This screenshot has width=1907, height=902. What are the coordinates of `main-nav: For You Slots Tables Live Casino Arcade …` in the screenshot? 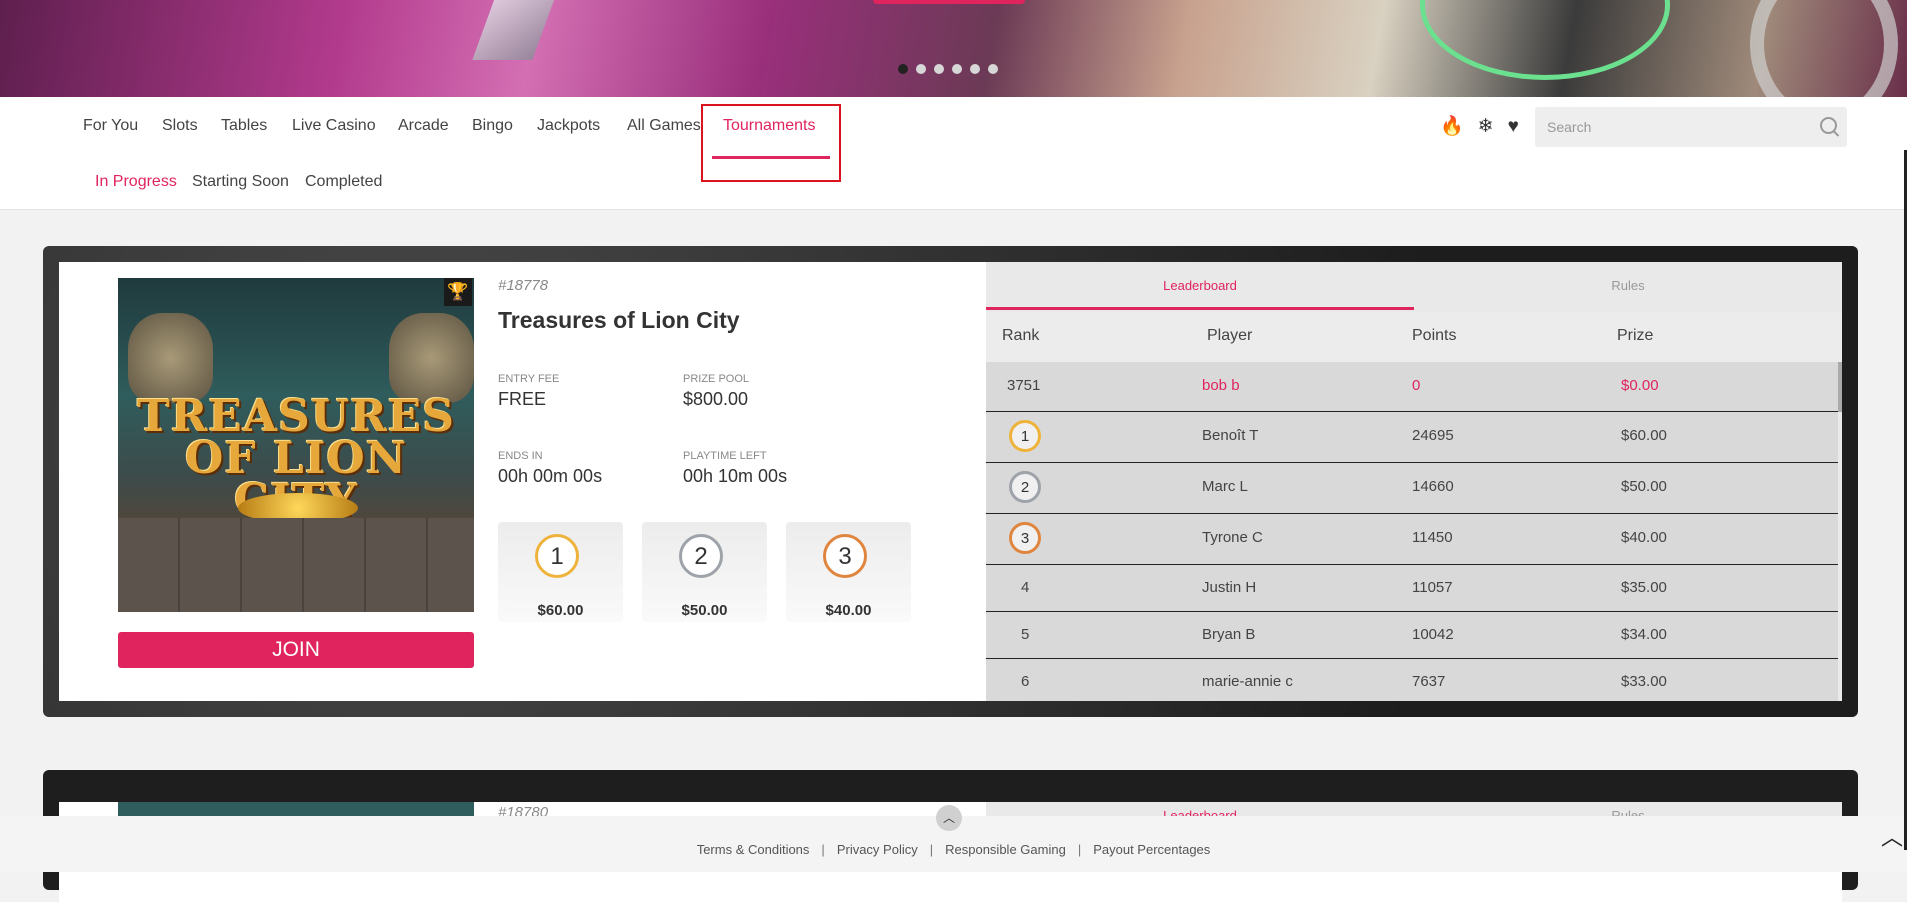 It's located at (953, 153).